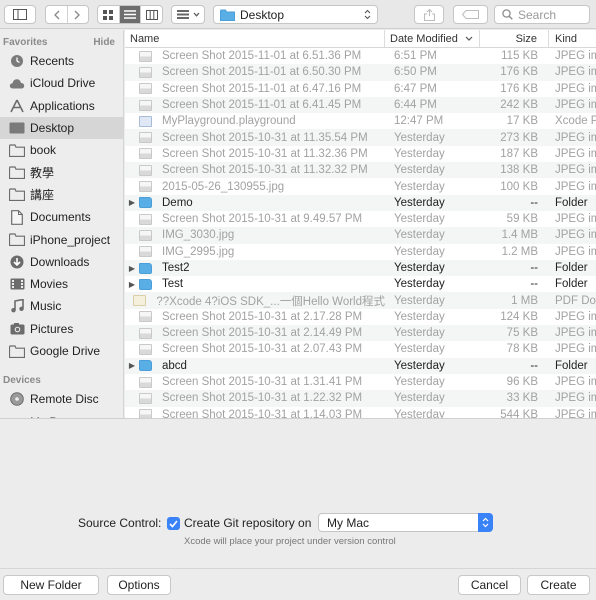 Image resolution: width=596 pixels, height=600 pixels. What do you see at coordinates (360, 268) in the screenshot?
I see `file-row: ▶ Test2 Yesterday -- Folder` at bounding box center [360, 268].